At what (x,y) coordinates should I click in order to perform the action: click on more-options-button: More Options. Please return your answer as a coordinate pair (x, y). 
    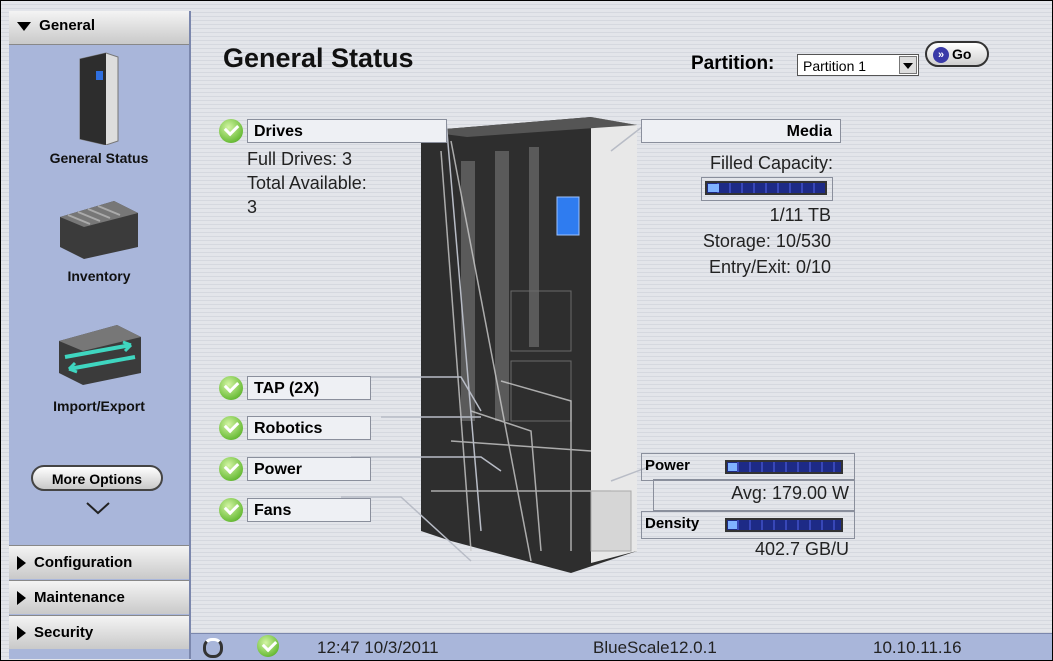
    Looking at the image, I should click on (97, 478).